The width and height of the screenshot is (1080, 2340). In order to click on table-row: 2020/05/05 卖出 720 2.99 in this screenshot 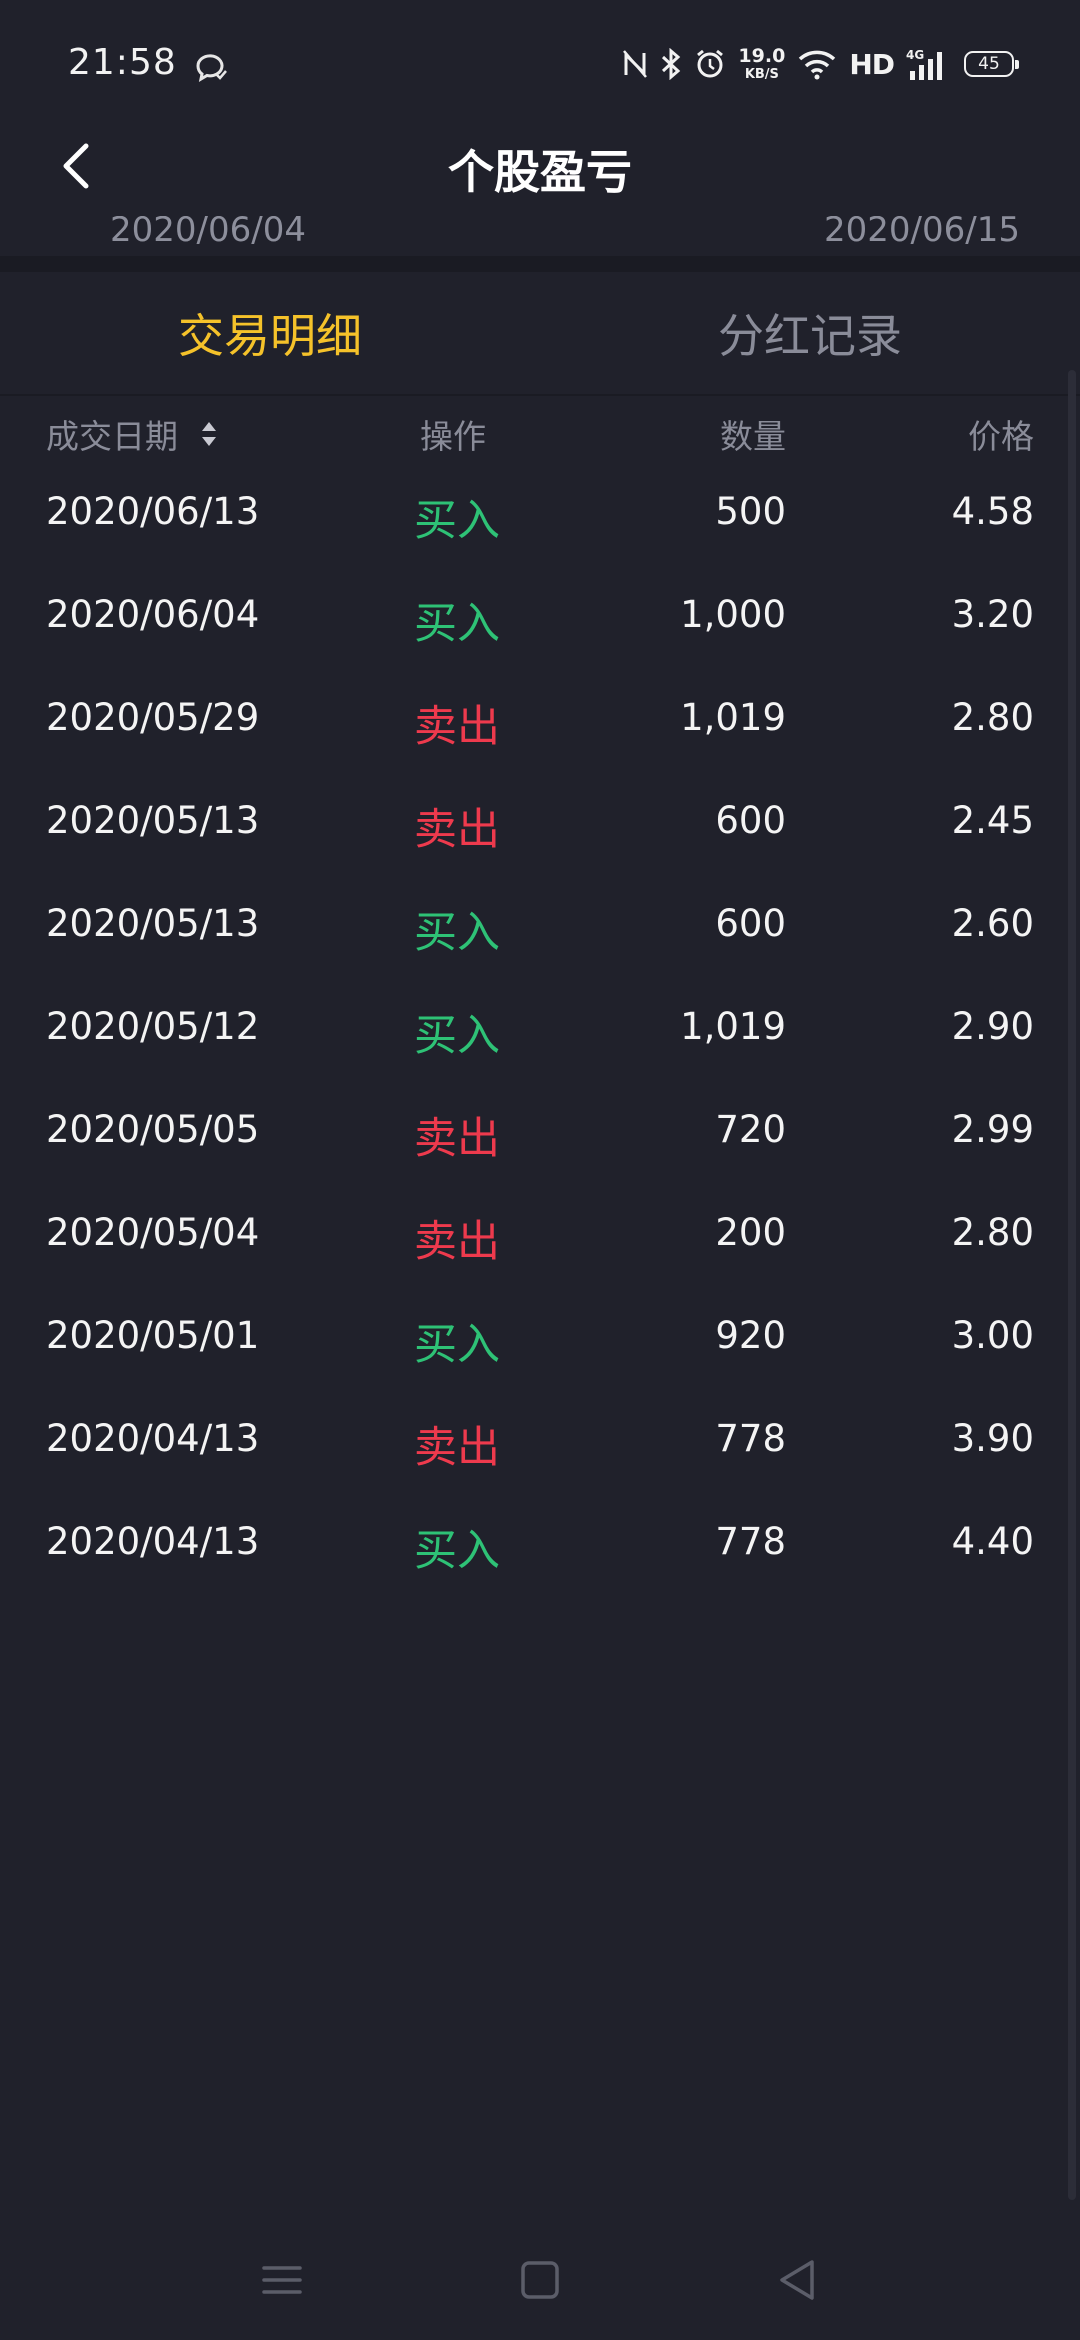, I will do `click(540, 1149)`.